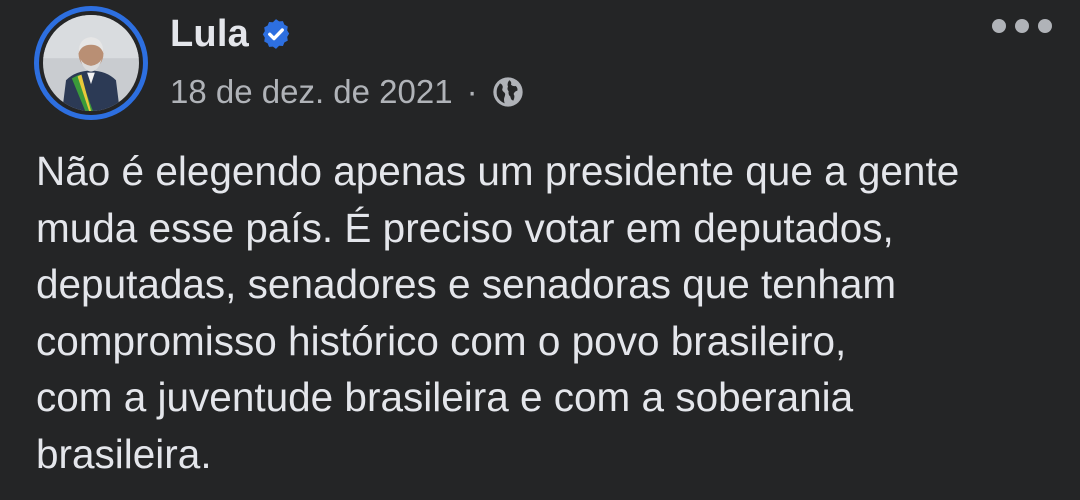 This screenshot has height=500, width=1080. What do you see at coordinates (508, 92) in the screenshot?
I see `globe-icon` at bounding box center [508, 92].